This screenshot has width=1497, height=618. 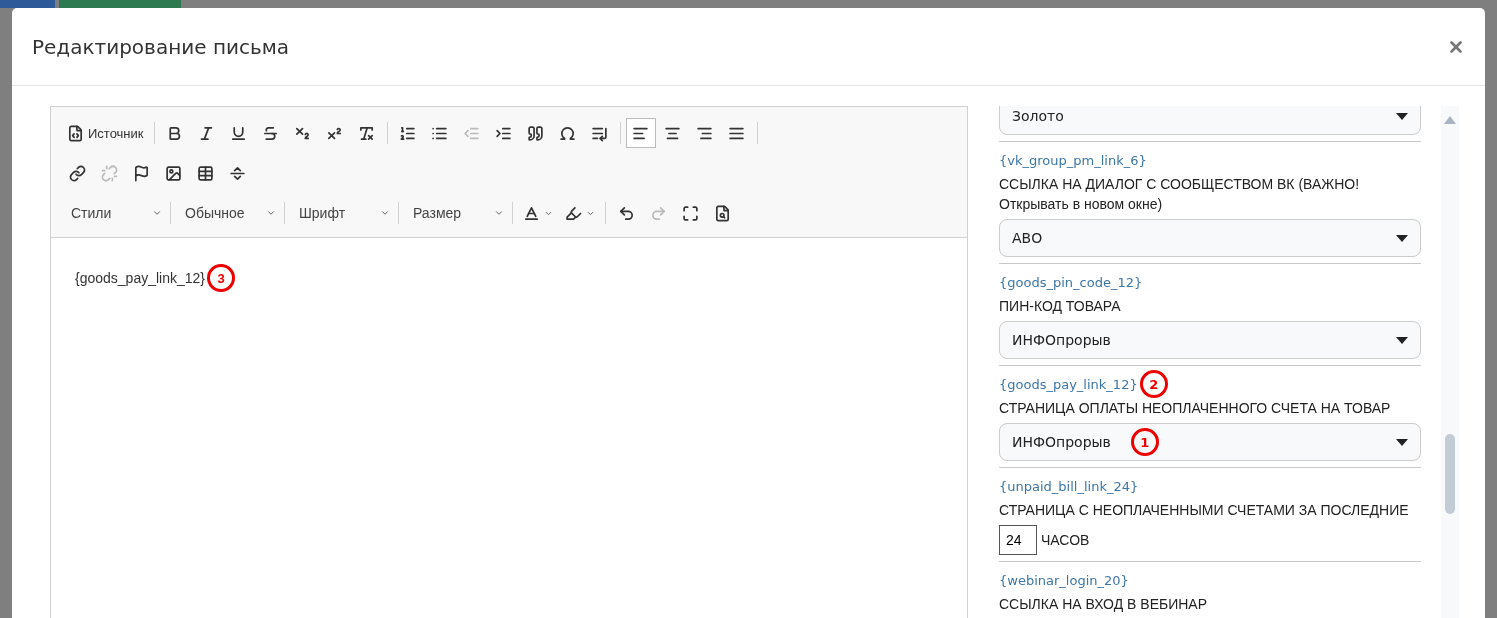 What do you see at coordinates (270, 133) in the screenshot?
I see `strikethrough-icon` at bounding box center [270, 133].